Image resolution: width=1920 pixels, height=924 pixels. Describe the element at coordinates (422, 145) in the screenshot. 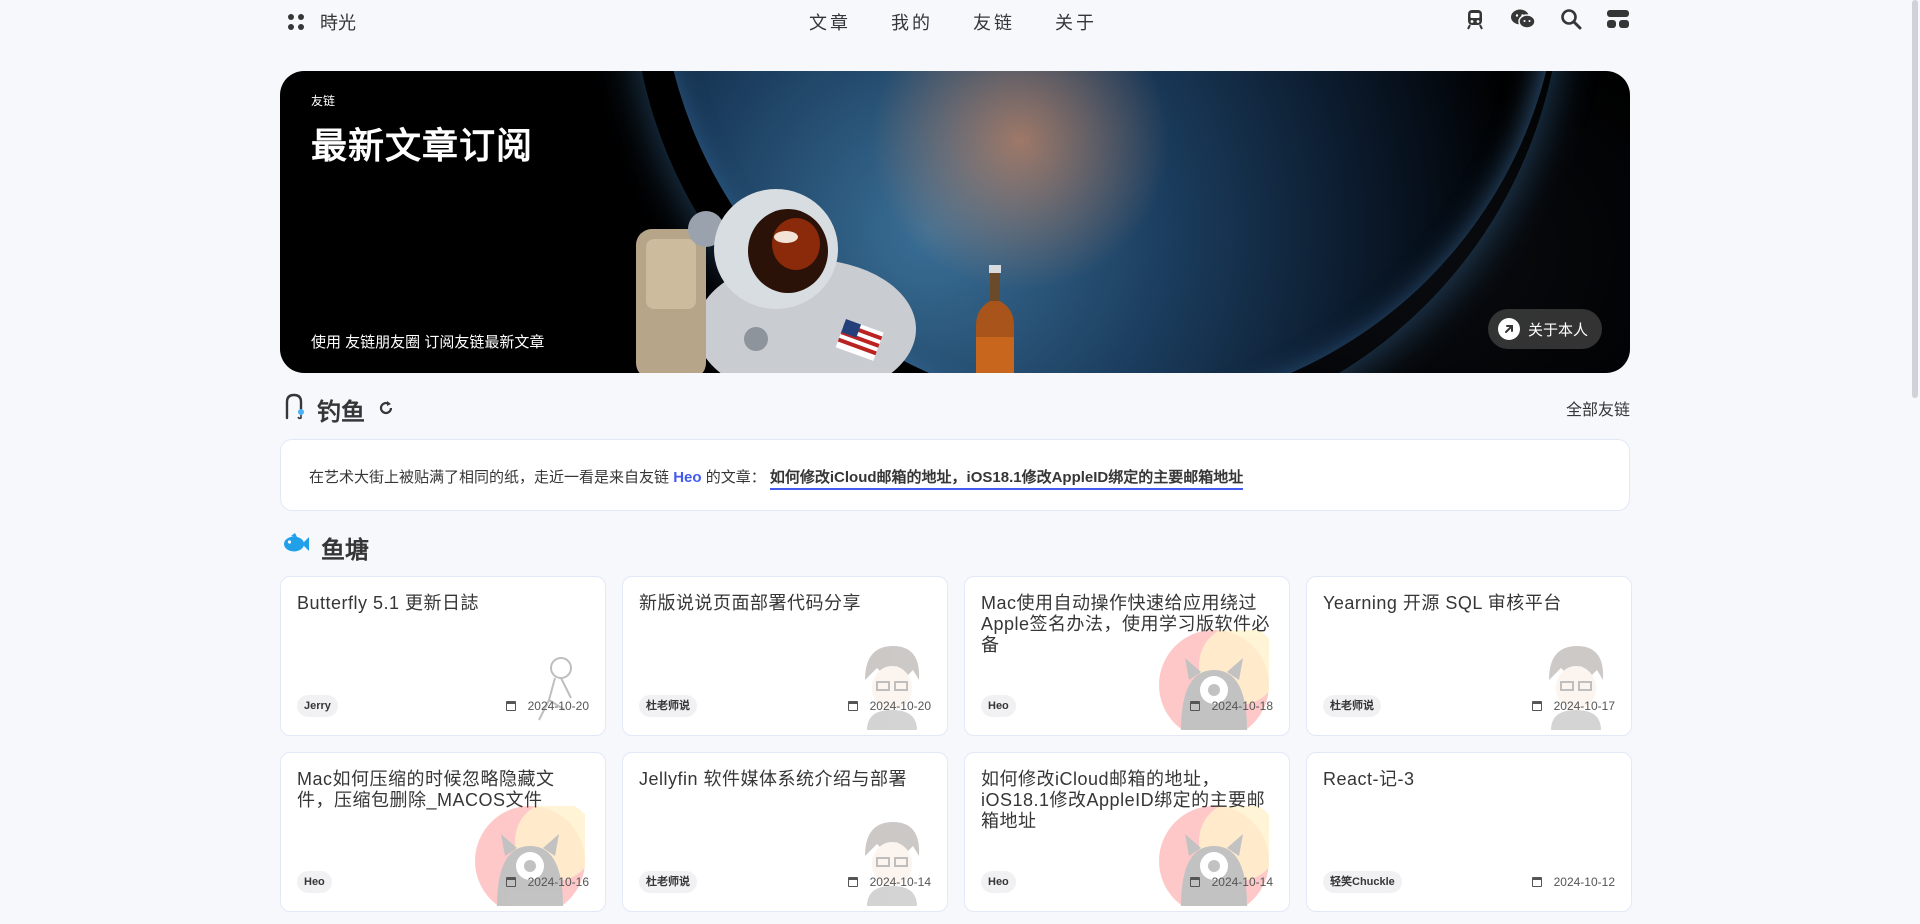

I see `hero-title: 最新文章订阅` at that location.